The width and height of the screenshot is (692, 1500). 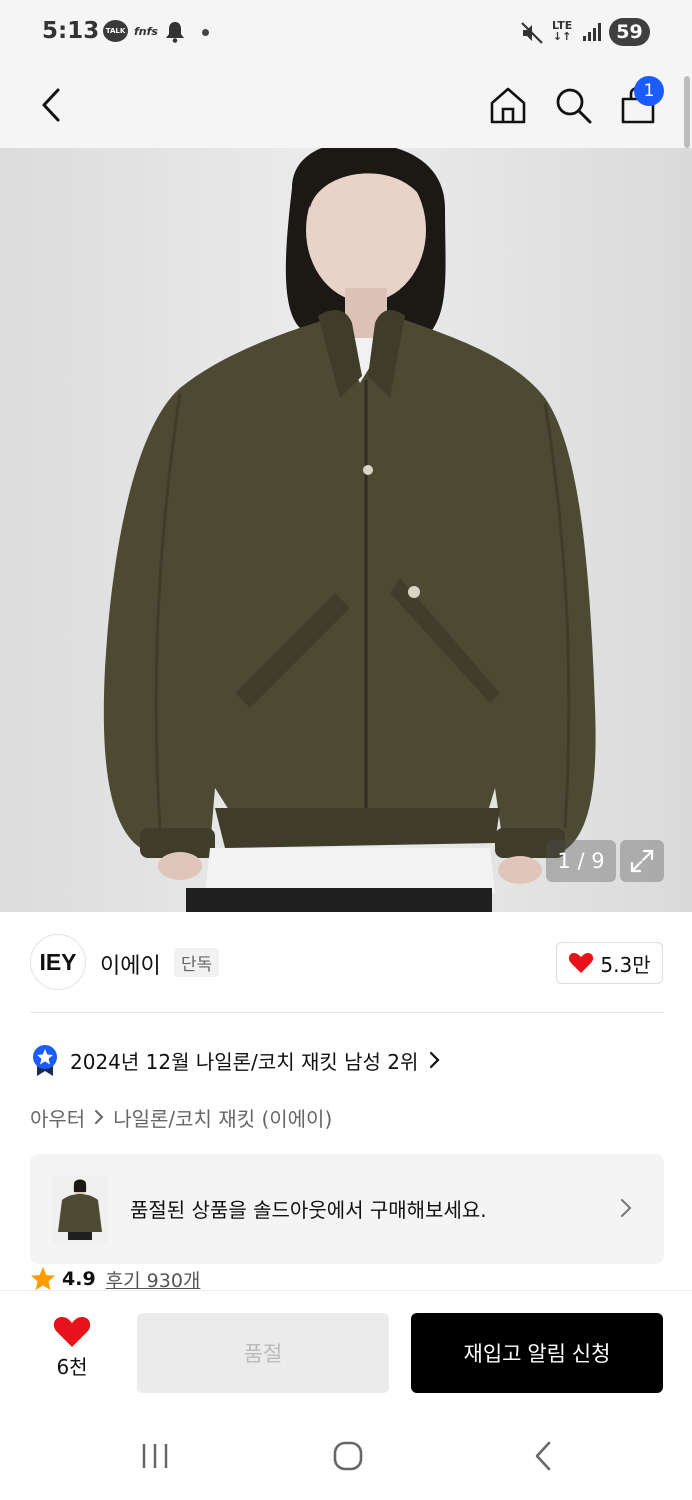 I want to click on kakaotalk-icon: TALK, so click(x=115, y=31).